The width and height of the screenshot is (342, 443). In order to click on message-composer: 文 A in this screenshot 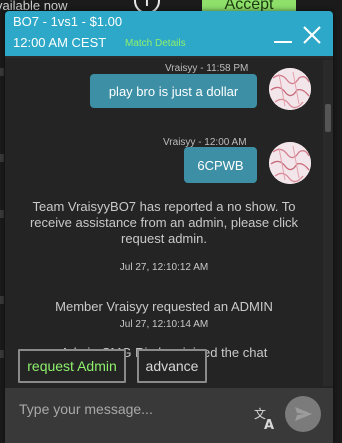, I will do `click(169, 415)`.